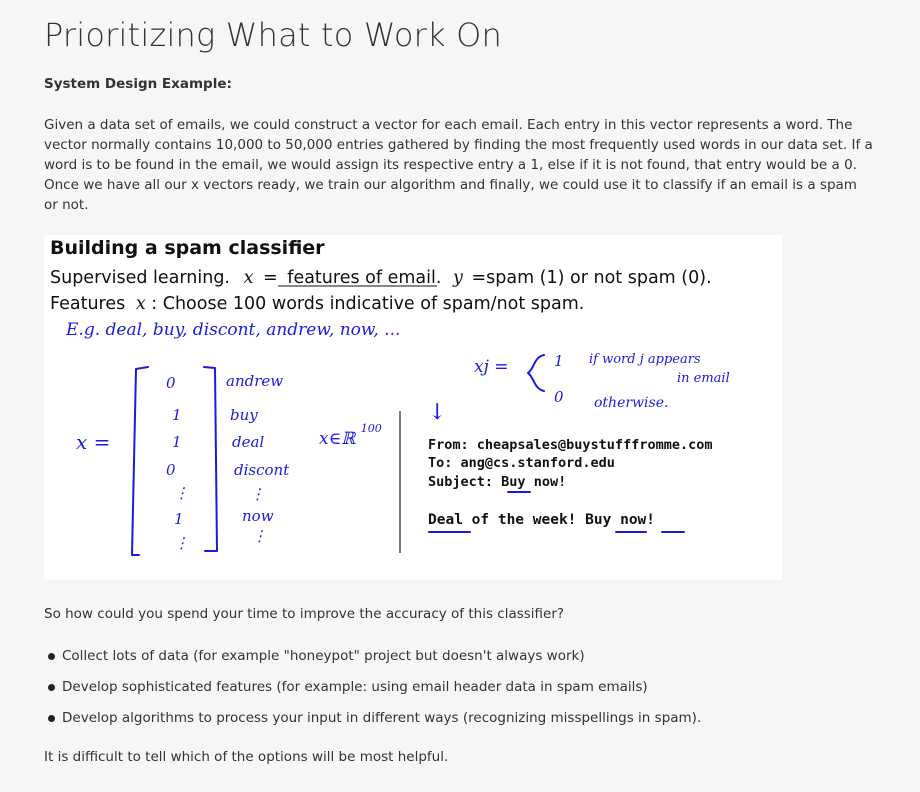 Image resolution: width=920 pixels, height=792 pixels. Describe the element at coordinates (93, 442) in the screenshot. I see `handwritten-x-label: x =` at that location.